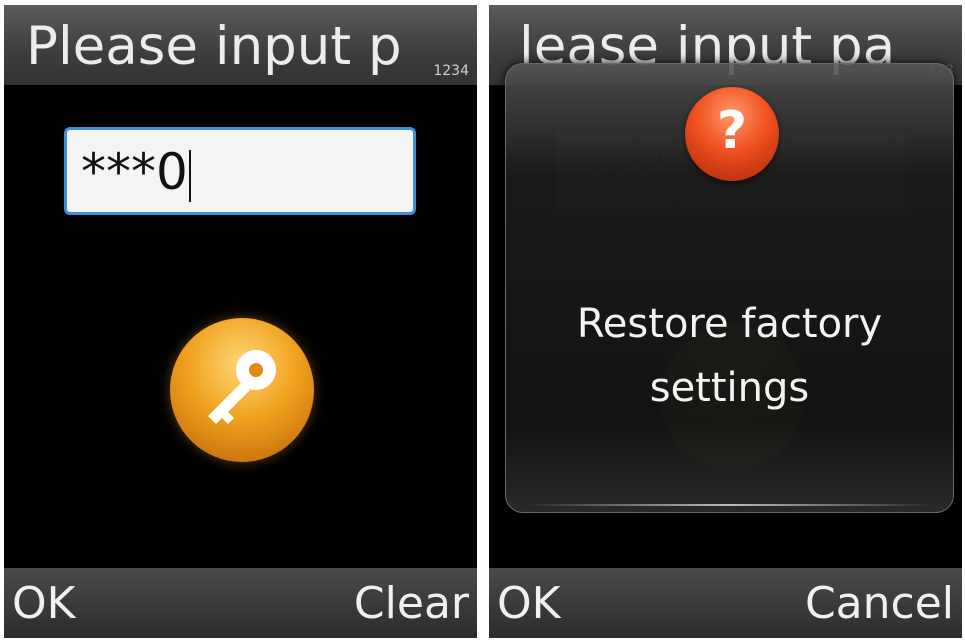 Image resolution: width=965 pixels, height=642 pixels. Describe the element at coordinates (729, 505) in the screenshot. I see `dialog-divider` at that location.